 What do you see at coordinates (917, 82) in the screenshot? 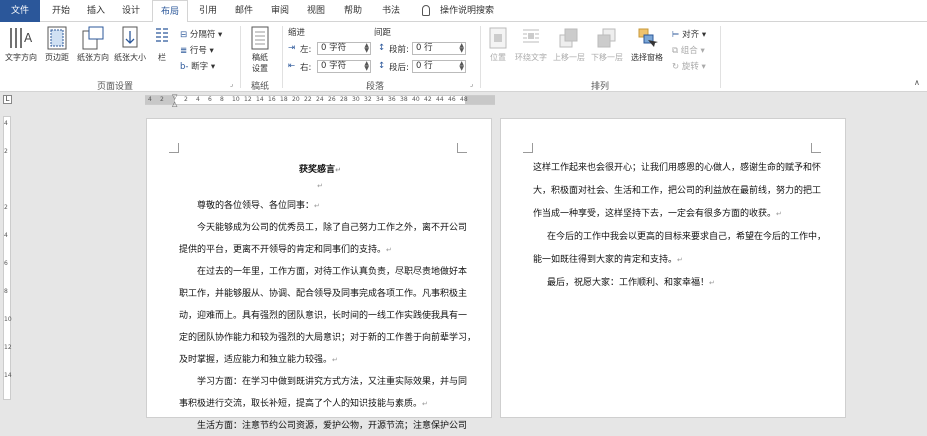
I see `collapse-ribbon-icon: ∧` at bounding box center [917, 82].